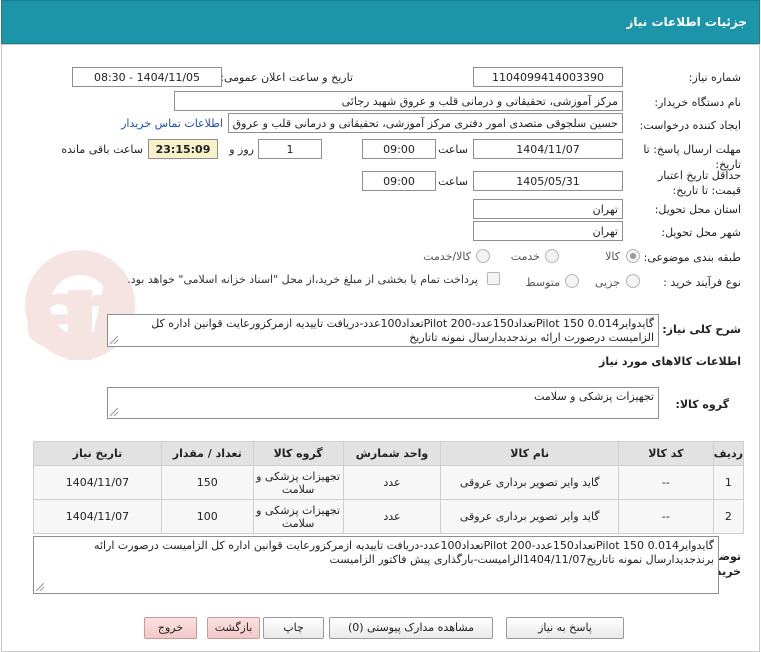  Describe the element at coordinates (607, 282) in the screenshot. I see `process-minor-label: جزیی` at that location.